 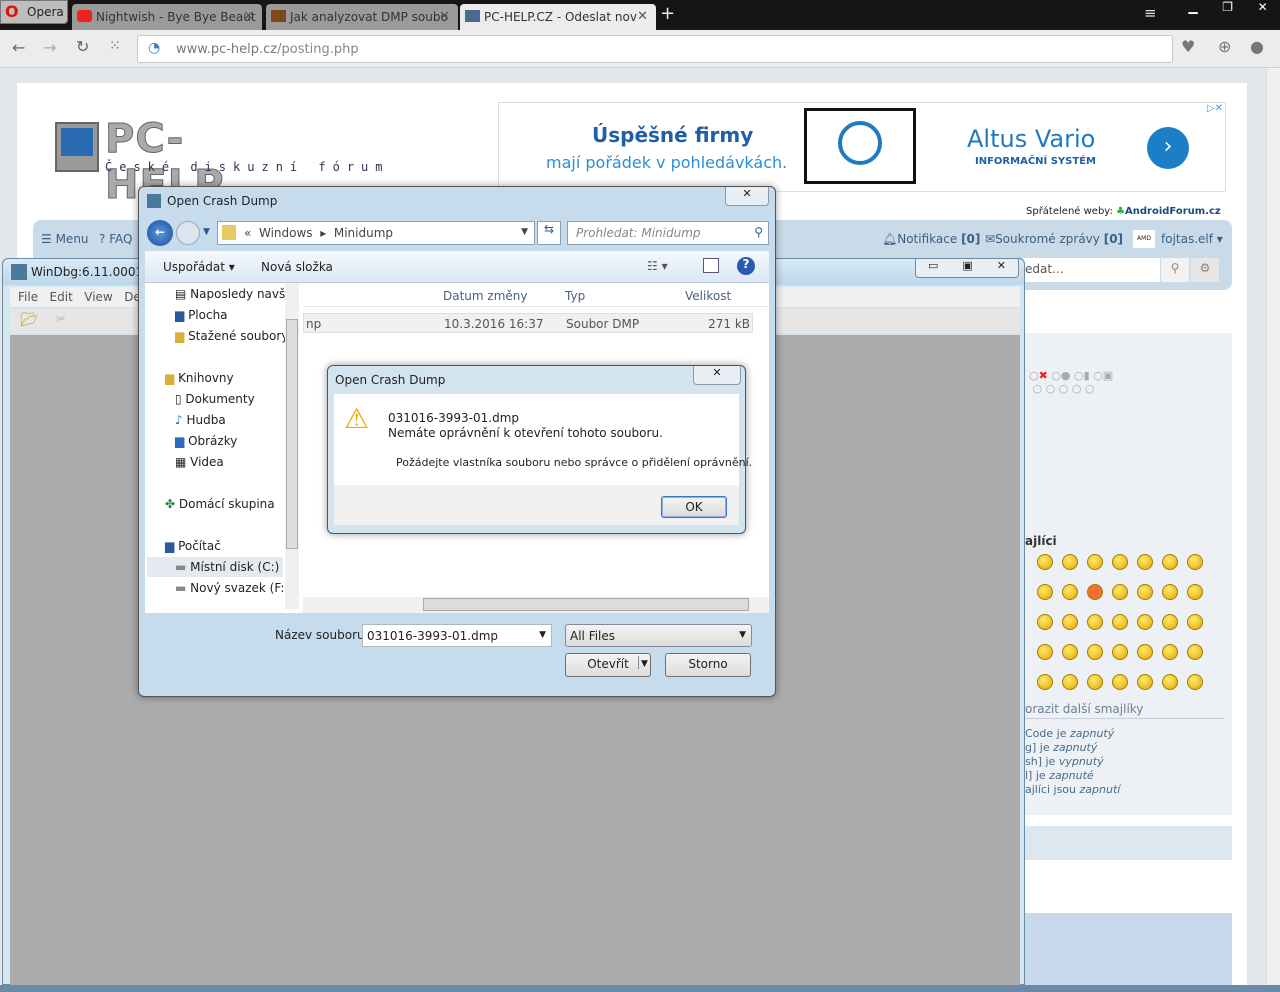 What do you see at coordinates (933, 268) in the screenshot?
I see `minimize-icon: ▭` at bounding box center [933, 268].